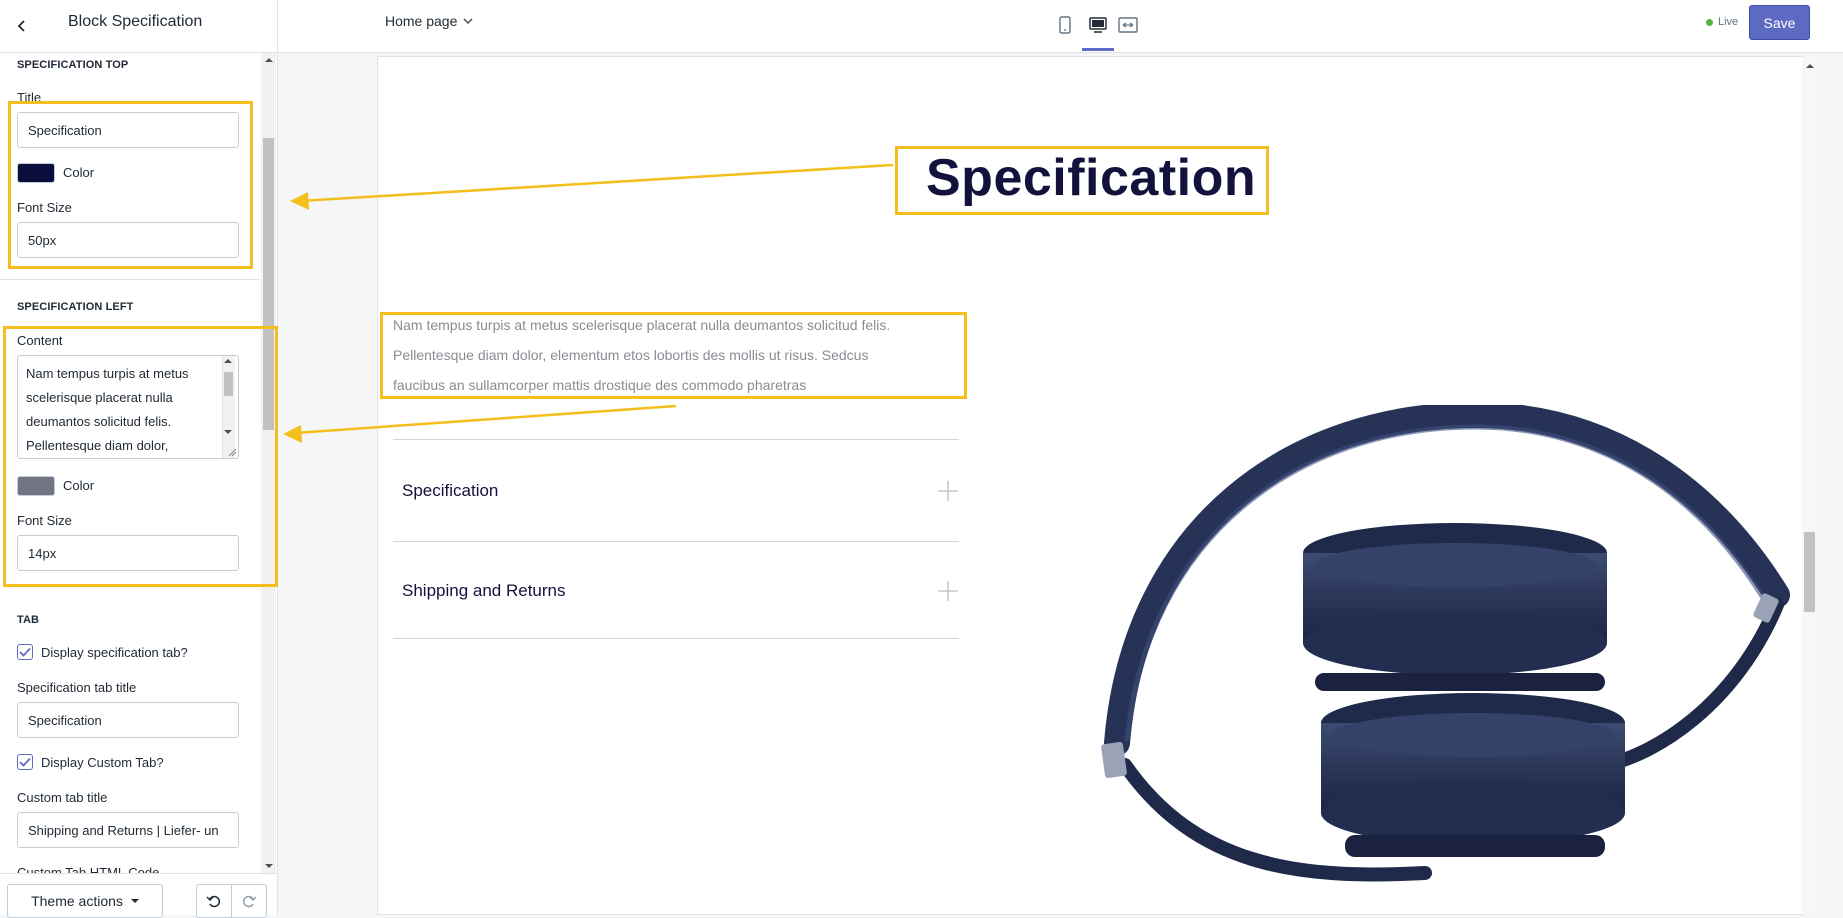 The height and width of the screenshot is (918, 1843). What do you see at coordinates (588, 303) in the screenshot?
I see `annotation-arrows` at bounding box center [588, 303].